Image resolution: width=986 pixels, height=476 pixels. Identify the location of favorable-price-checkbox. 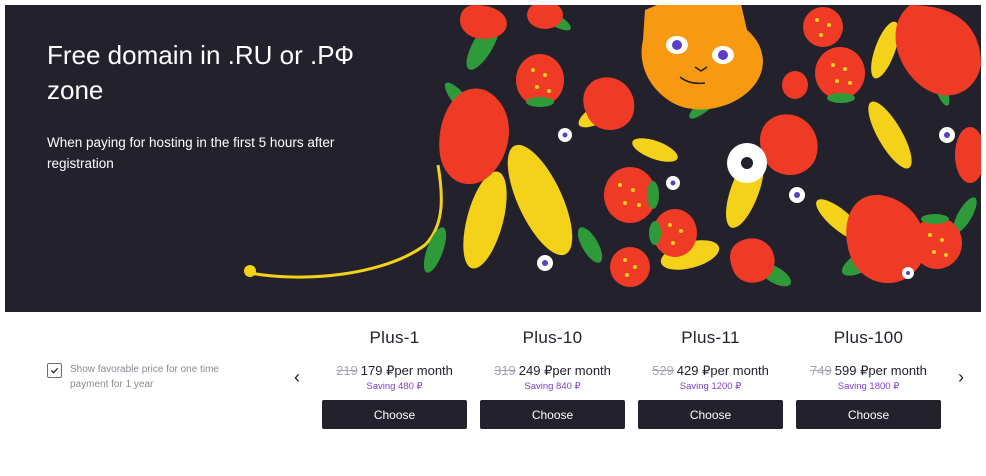
(54, 370).